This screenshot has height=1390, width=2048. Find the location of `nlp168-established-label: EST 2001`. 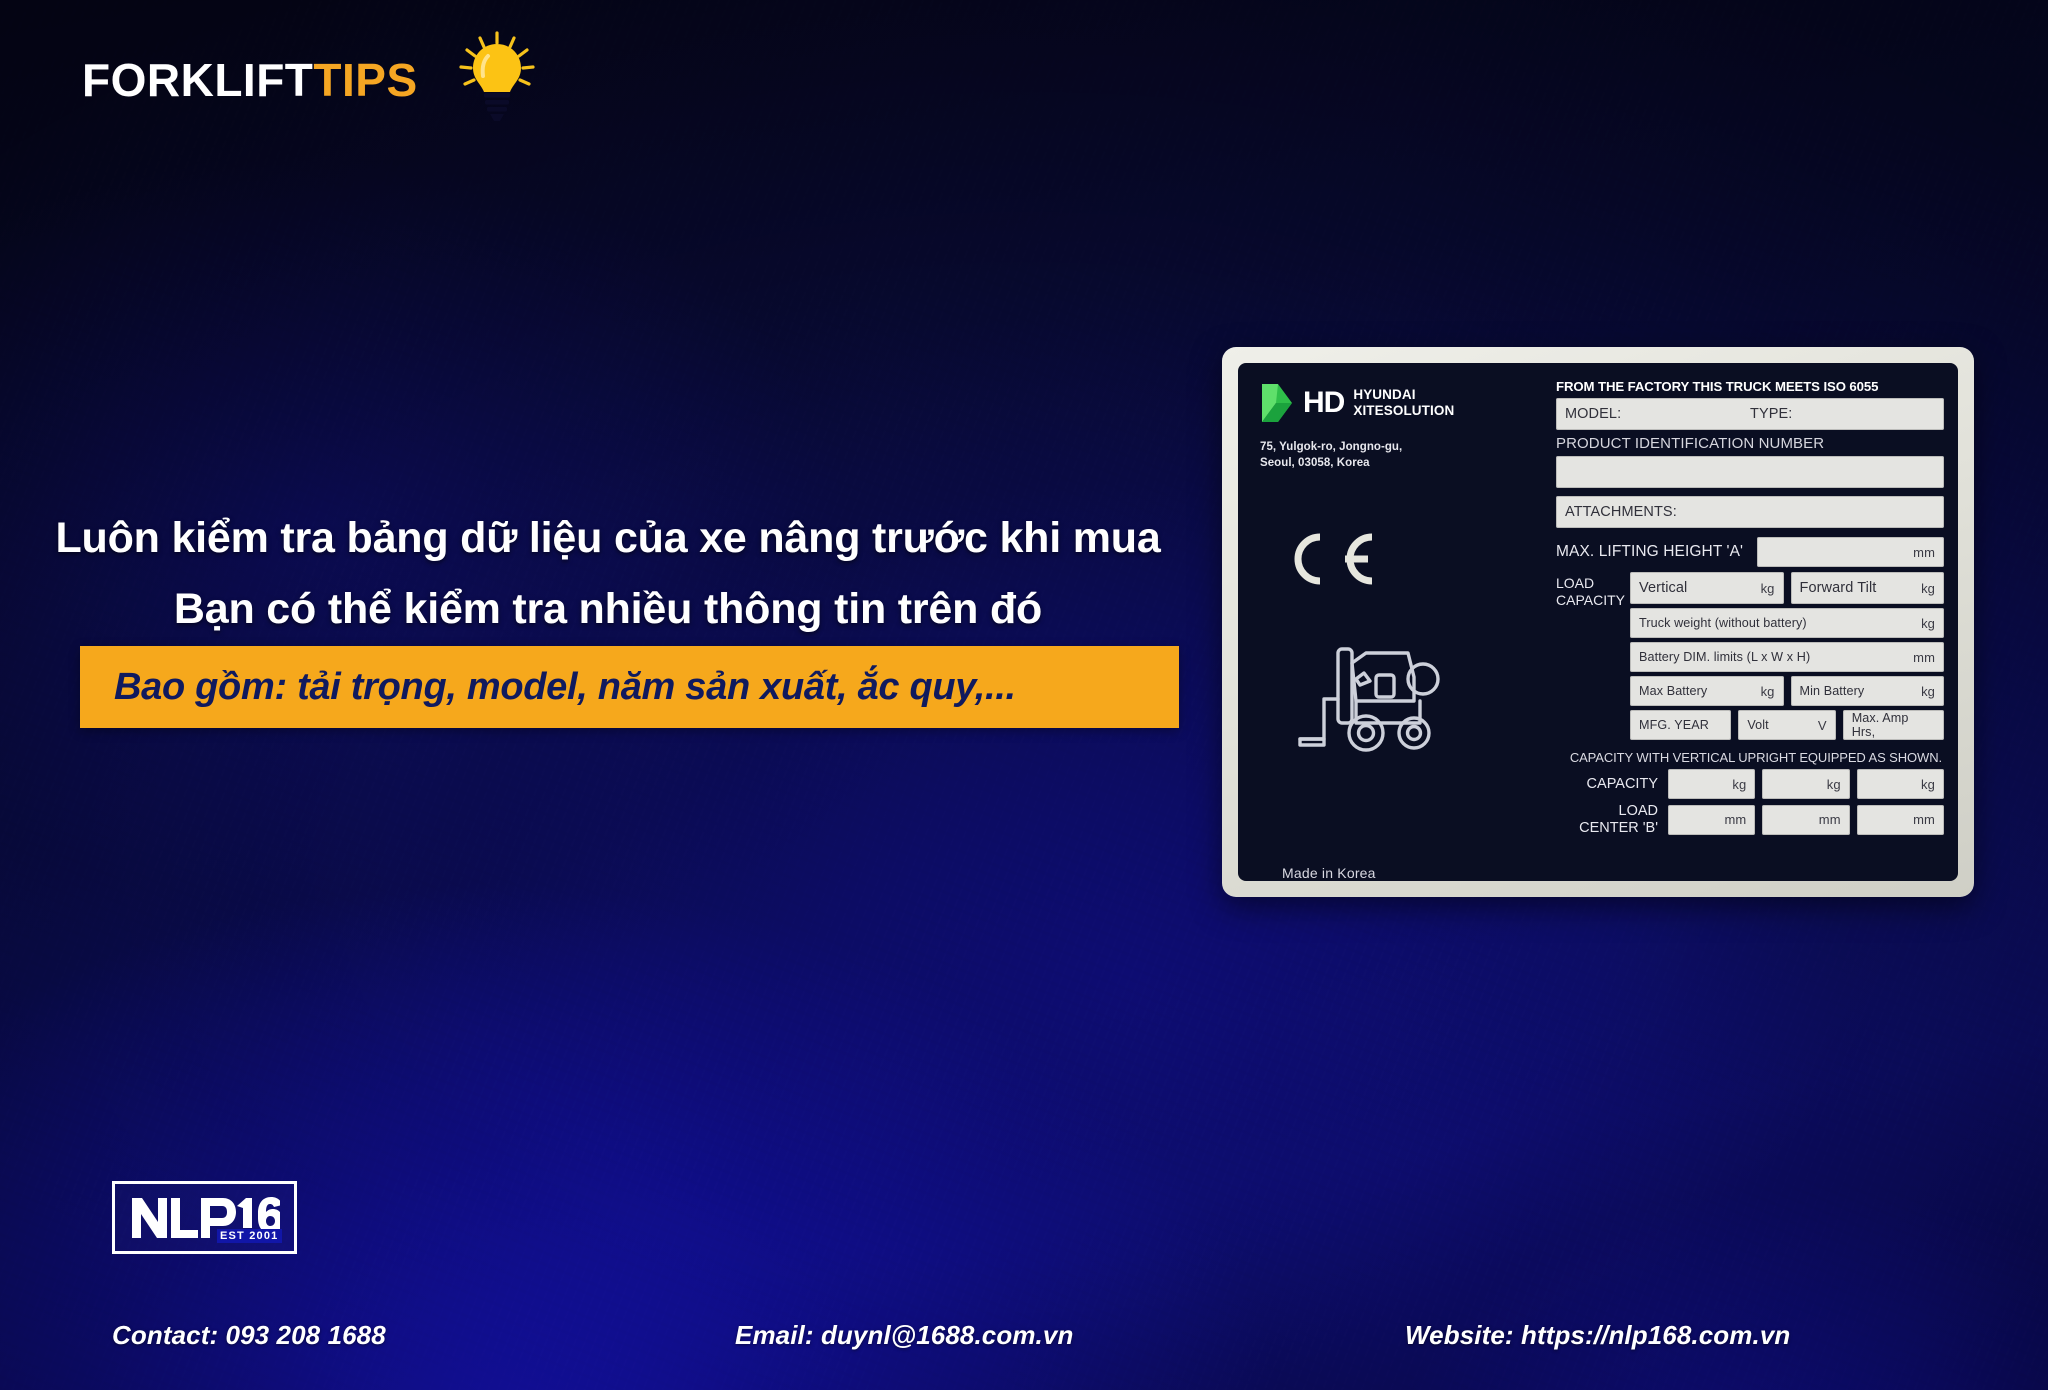

nlp168-established-label: EST 2001 is located at coordinates (249, 1235).